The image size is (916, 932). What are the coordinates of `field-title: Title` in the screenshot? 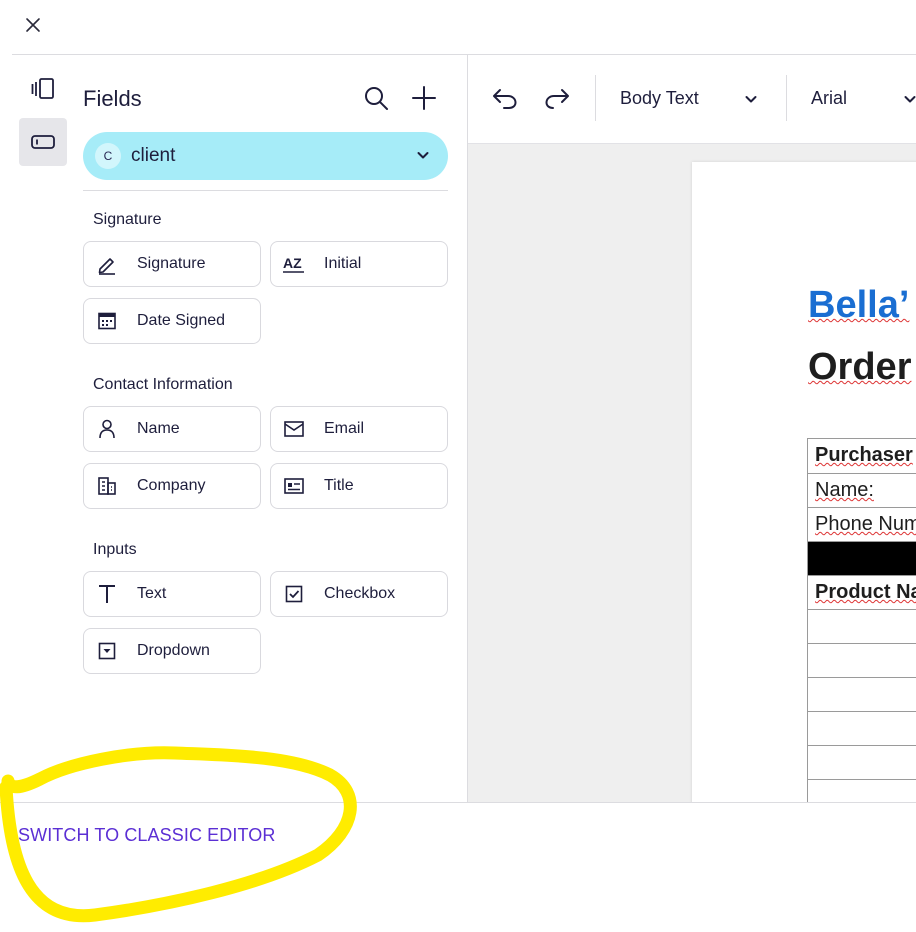 It's located at (359, 486).